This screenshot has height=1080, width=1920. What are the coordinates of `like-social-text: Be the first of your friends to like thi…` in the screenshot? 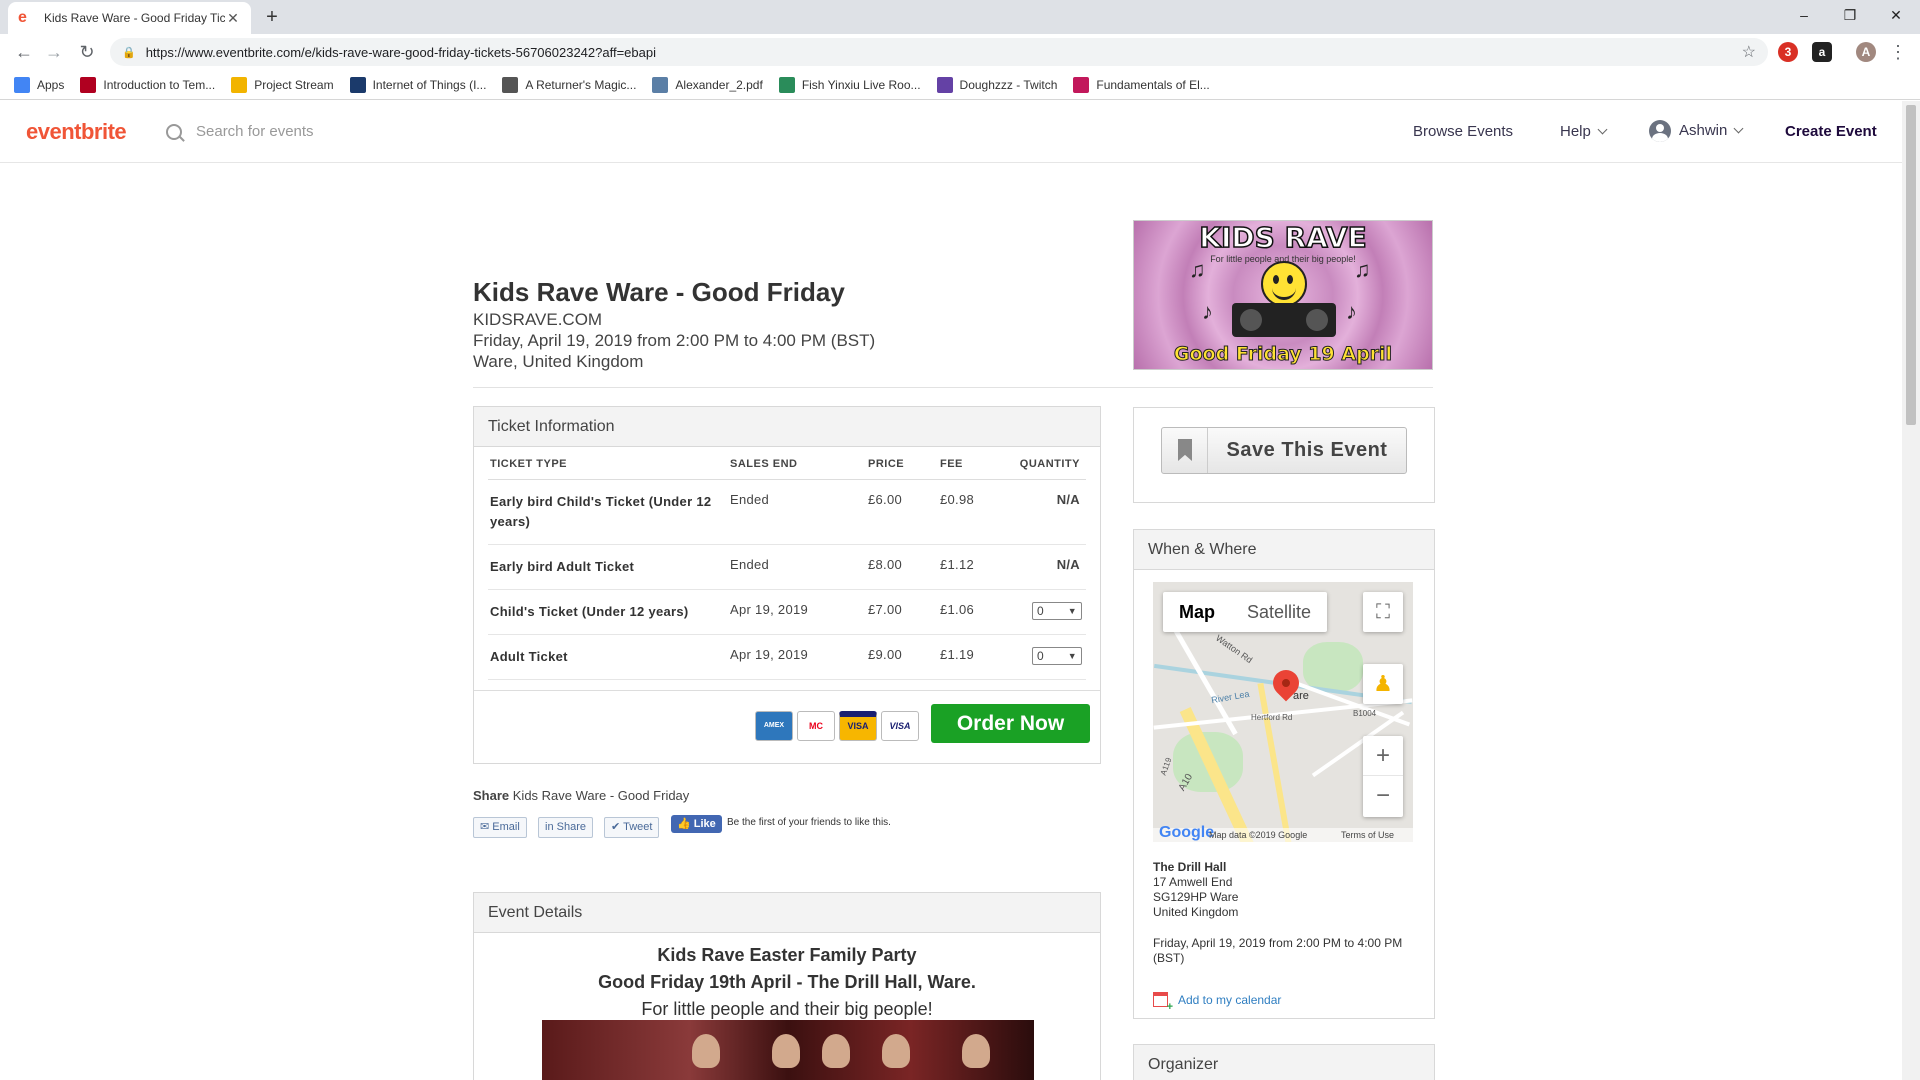 It's located at (809, 822).